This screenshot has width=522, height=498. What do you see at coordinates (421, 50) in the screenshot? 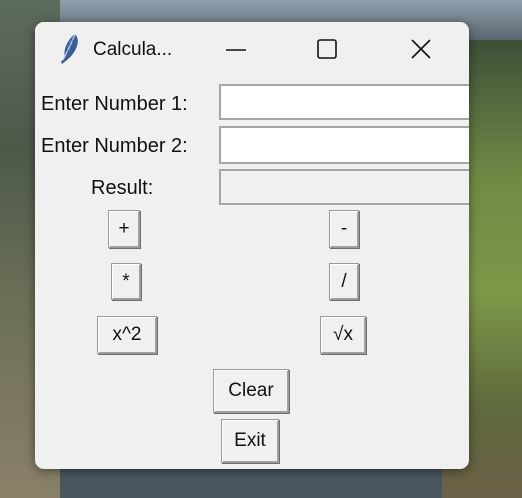
I see `close-icon` at bounding box center [421, 50].